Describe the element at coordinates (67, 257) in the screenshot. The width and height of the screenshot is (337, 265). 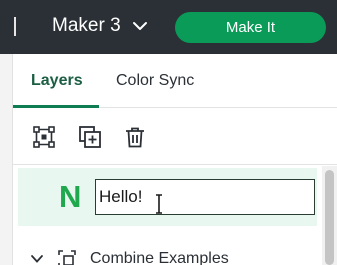
I see `combine-group-icon` at that location.